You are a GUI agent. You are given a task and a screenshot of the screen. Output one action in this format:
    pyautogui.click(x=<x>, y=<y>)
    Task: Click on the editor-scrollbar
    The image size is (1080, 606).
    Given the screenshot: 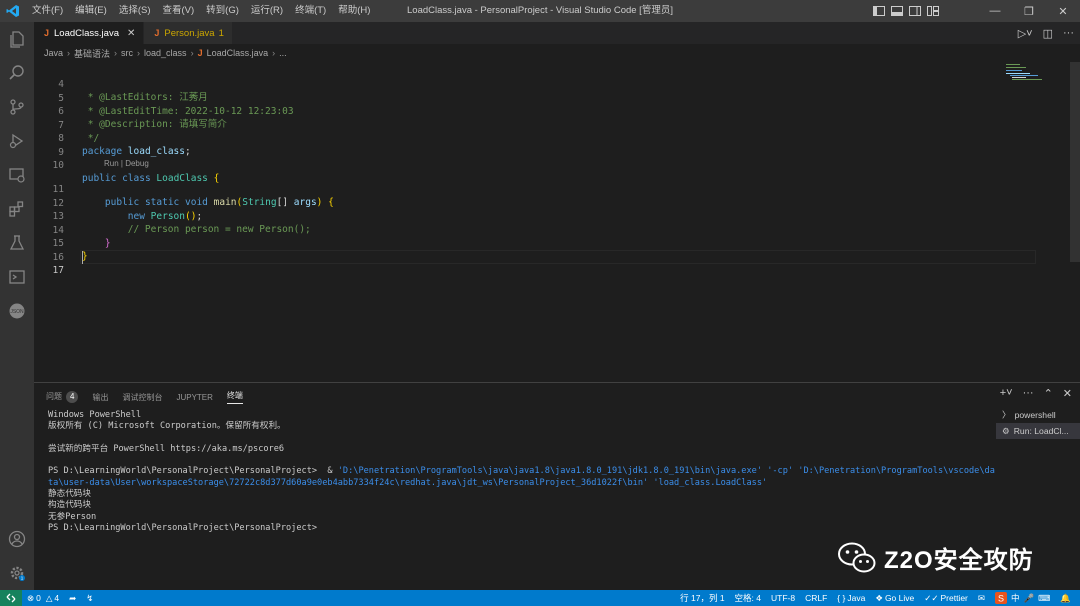 What is the action you would take?
    pyautogui.click(x=1075, y=222)
    